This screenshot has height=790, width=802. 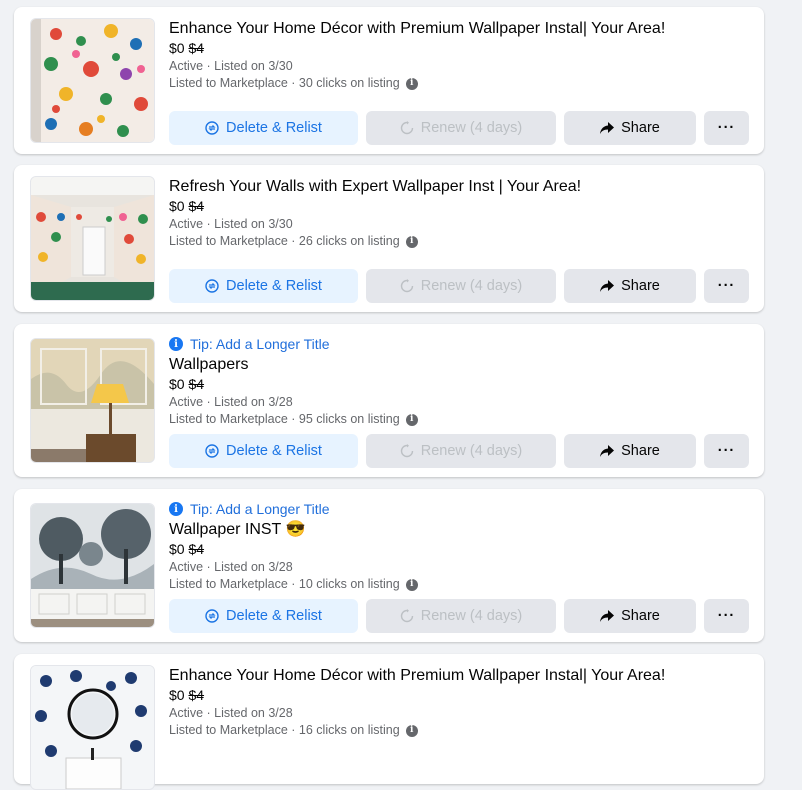 What do you see at coordinates (225, 529) in the screenshot?
I see `listing-title-text: Wallpaper INST` at bounding box center [225, 529].